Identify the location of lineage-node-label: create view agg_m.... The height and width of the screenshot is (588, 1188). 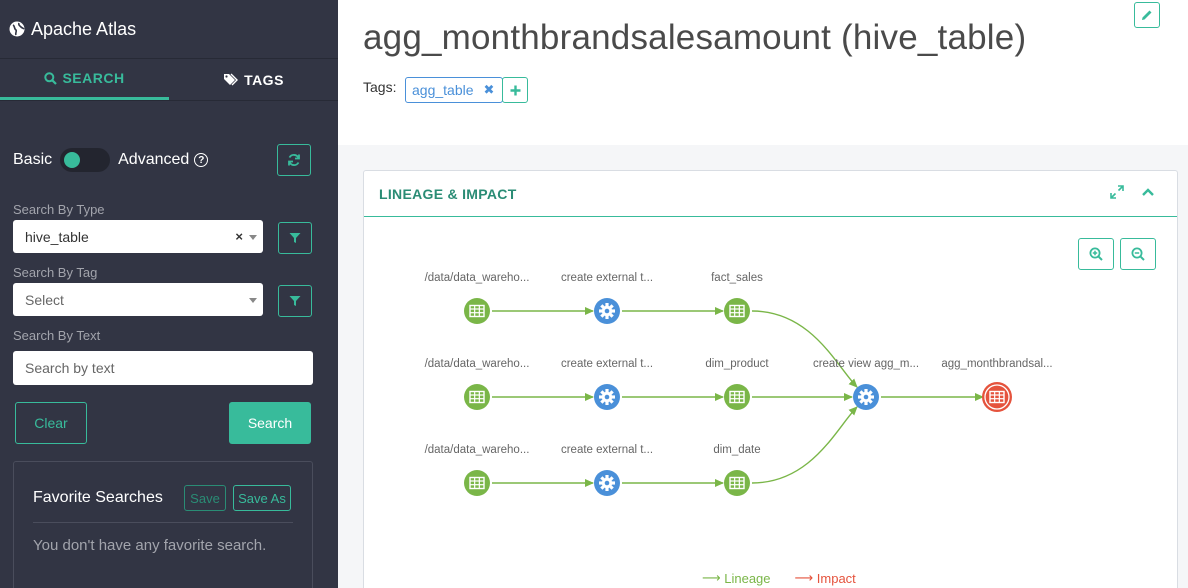
(866, 364).